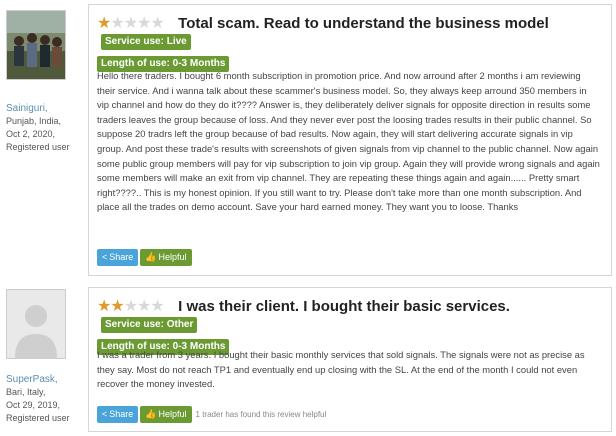  Describe the element at coordinates (26, 392) in the screenshot. I see `reviewer-location: Bari, Italy,` at that location.